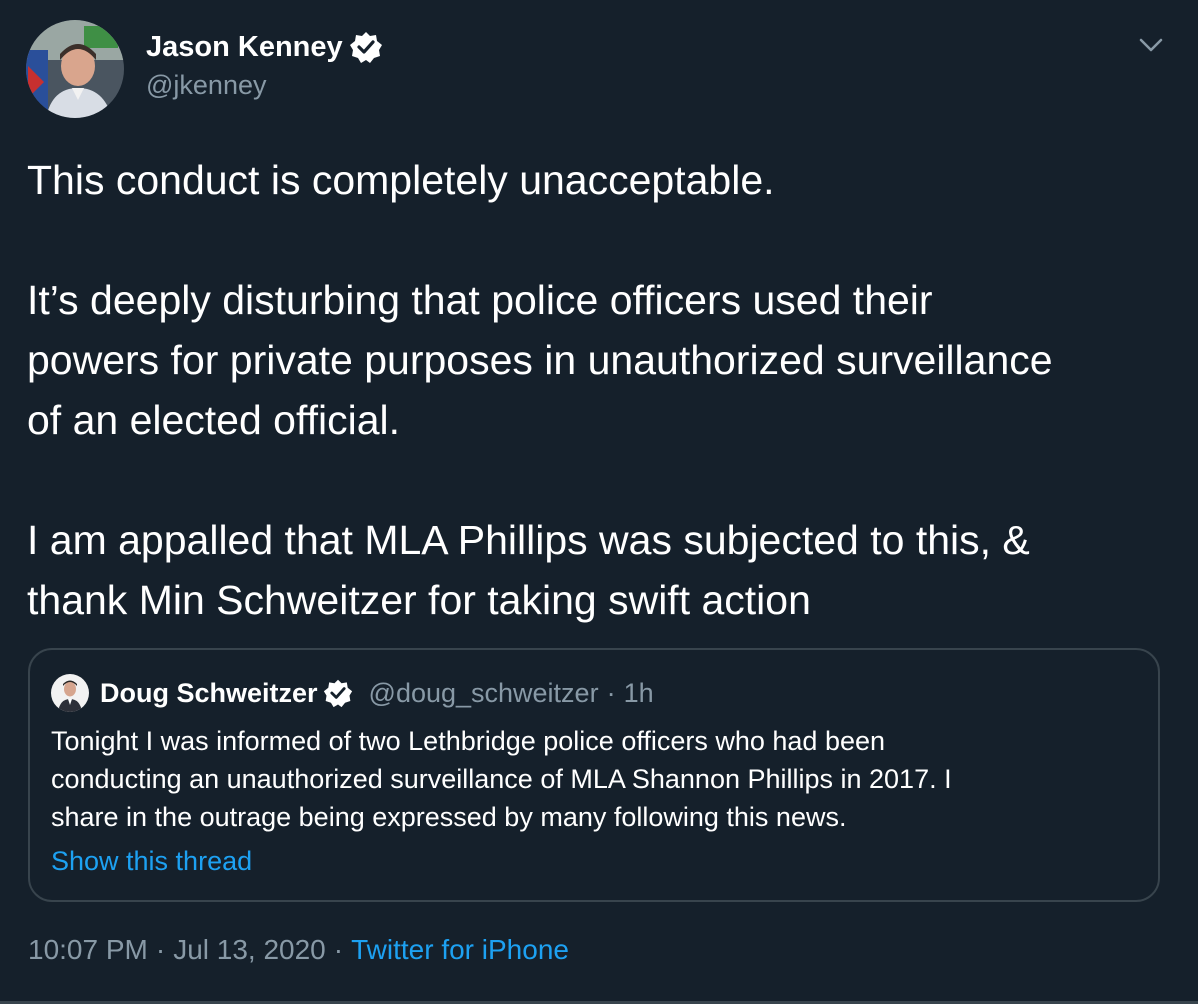 Image resolution: width=1198 pixels, height=1004 pixels. I want to click on author-name-row: Jason Kenney, so click(264, 47).